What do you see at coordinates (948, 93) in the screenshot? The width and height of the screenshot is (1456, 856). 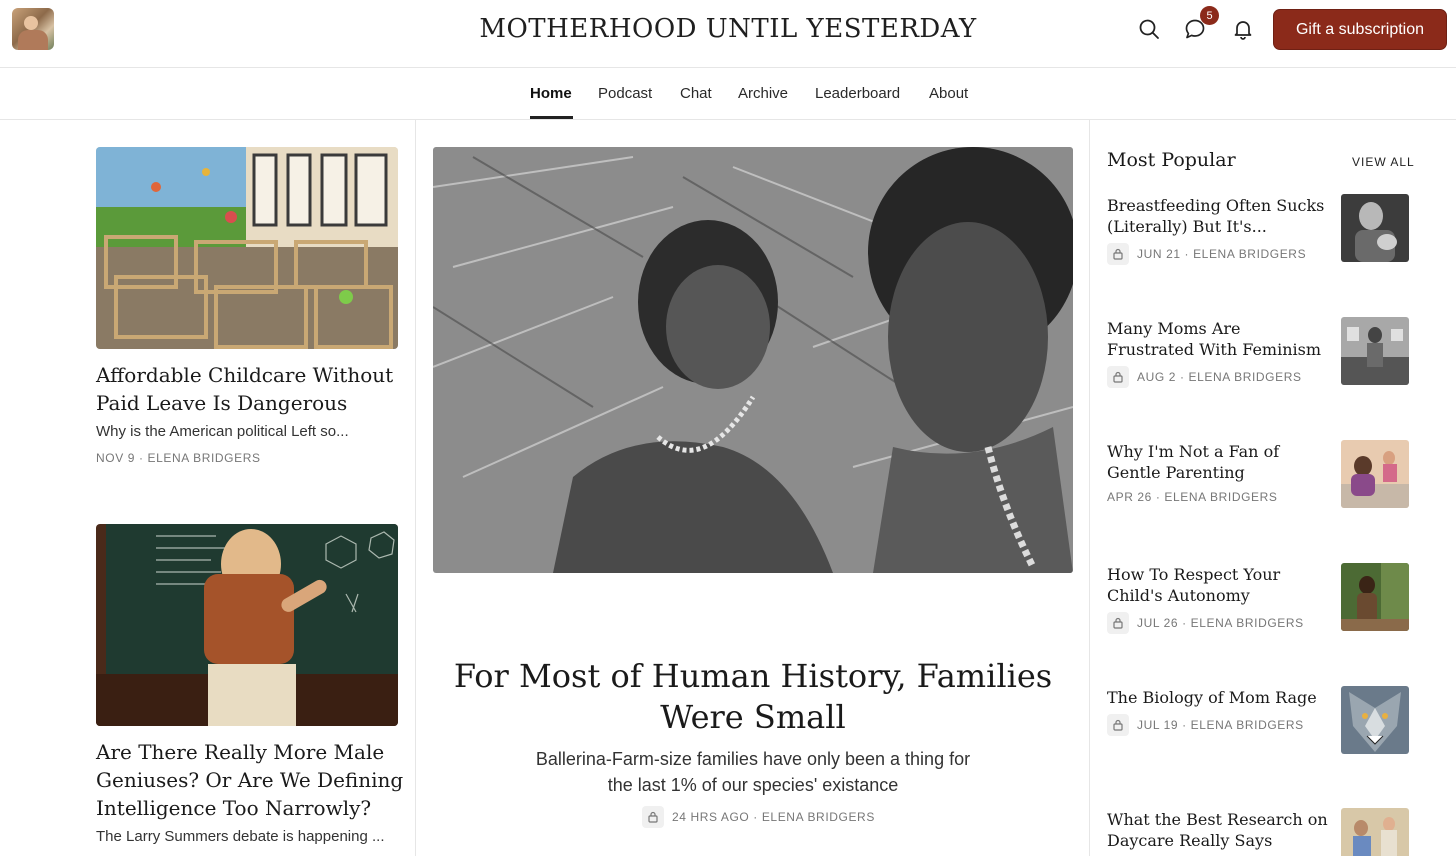 I see `tab-about: About` at bounding box center [948, 93].